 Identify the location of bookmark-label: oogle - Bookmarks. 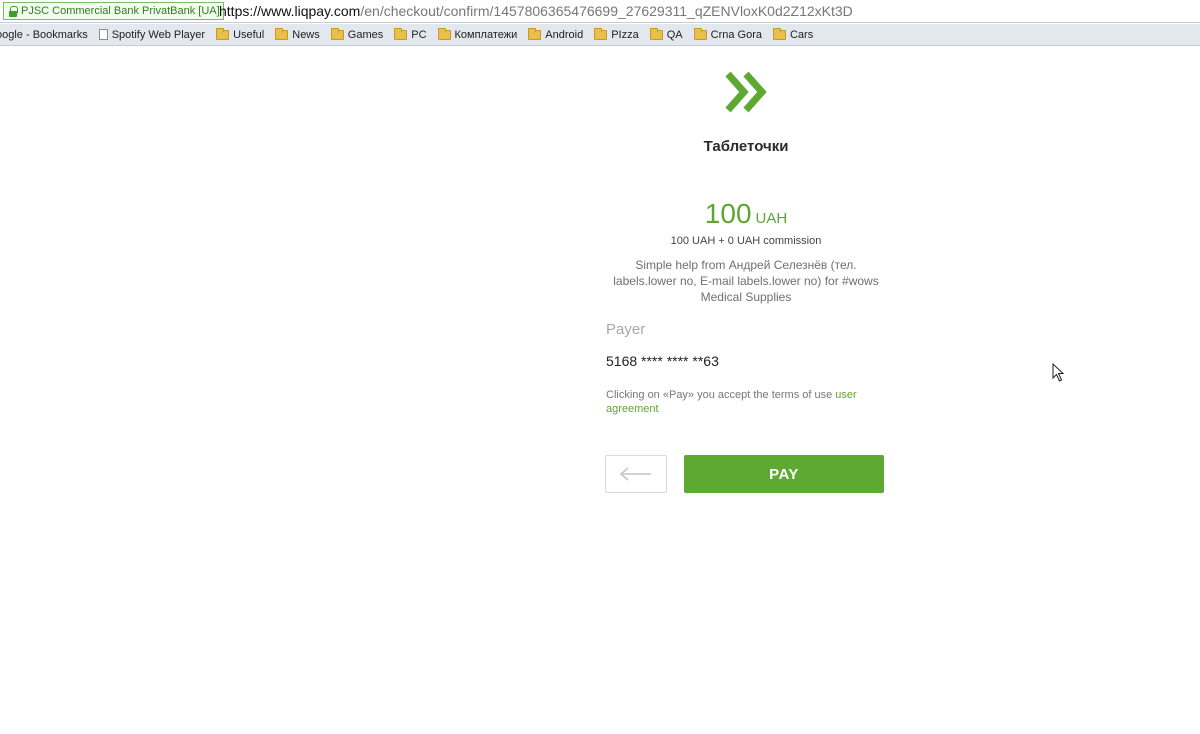
(44, 34).